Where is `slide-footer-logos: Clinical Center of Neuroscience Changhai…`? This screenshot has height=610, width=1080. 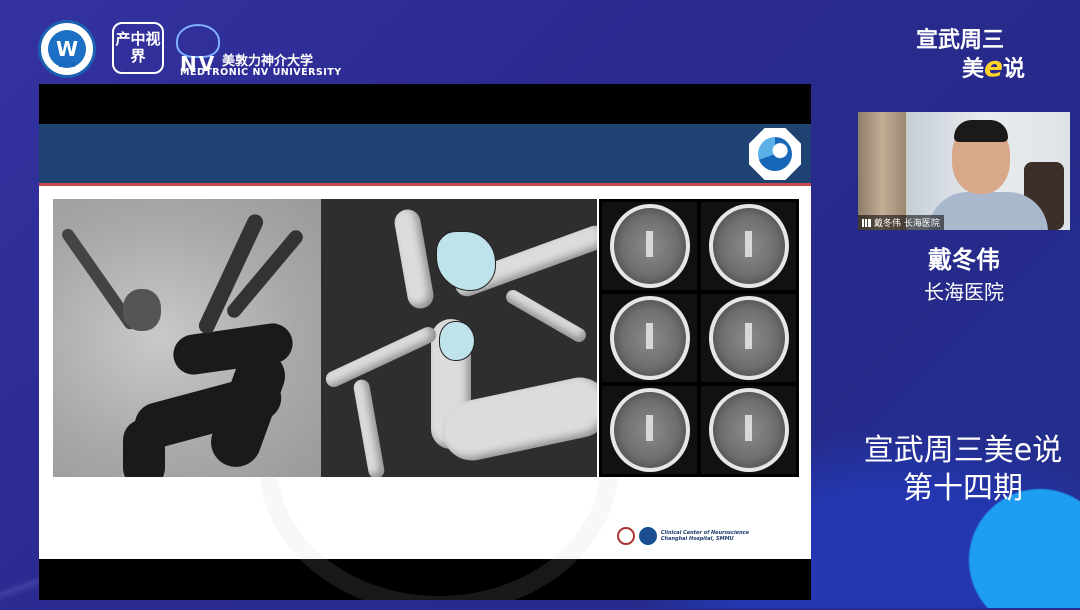 slide-footer-logos: Clinical Center of Neuroscience Changhai… is located at coordinates (682, 536).